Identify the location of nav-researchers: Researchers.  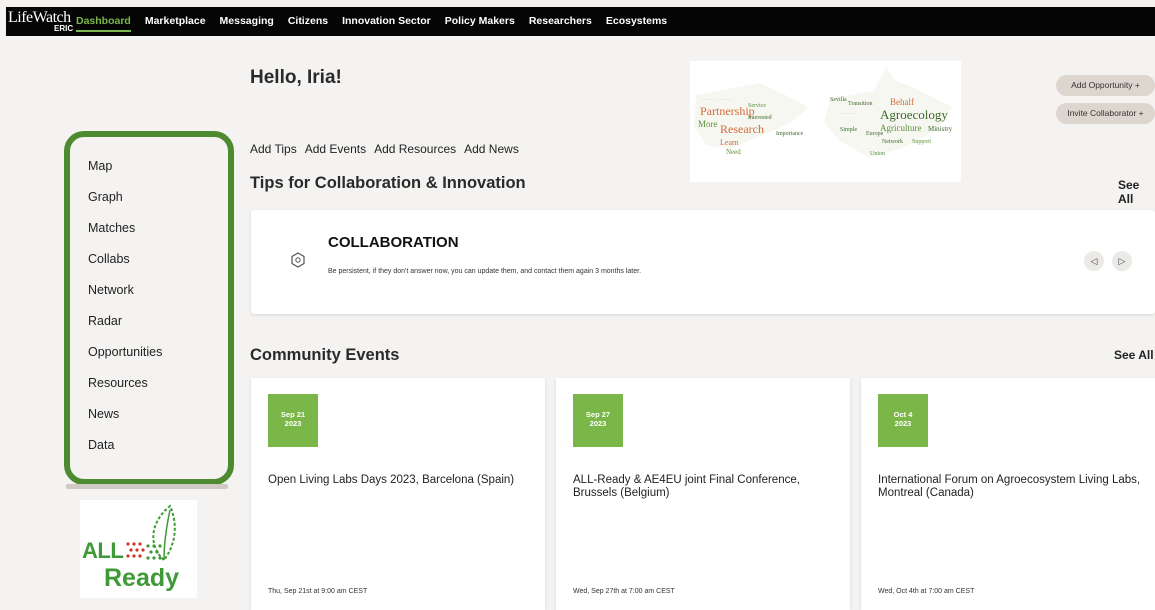
(560, 21).